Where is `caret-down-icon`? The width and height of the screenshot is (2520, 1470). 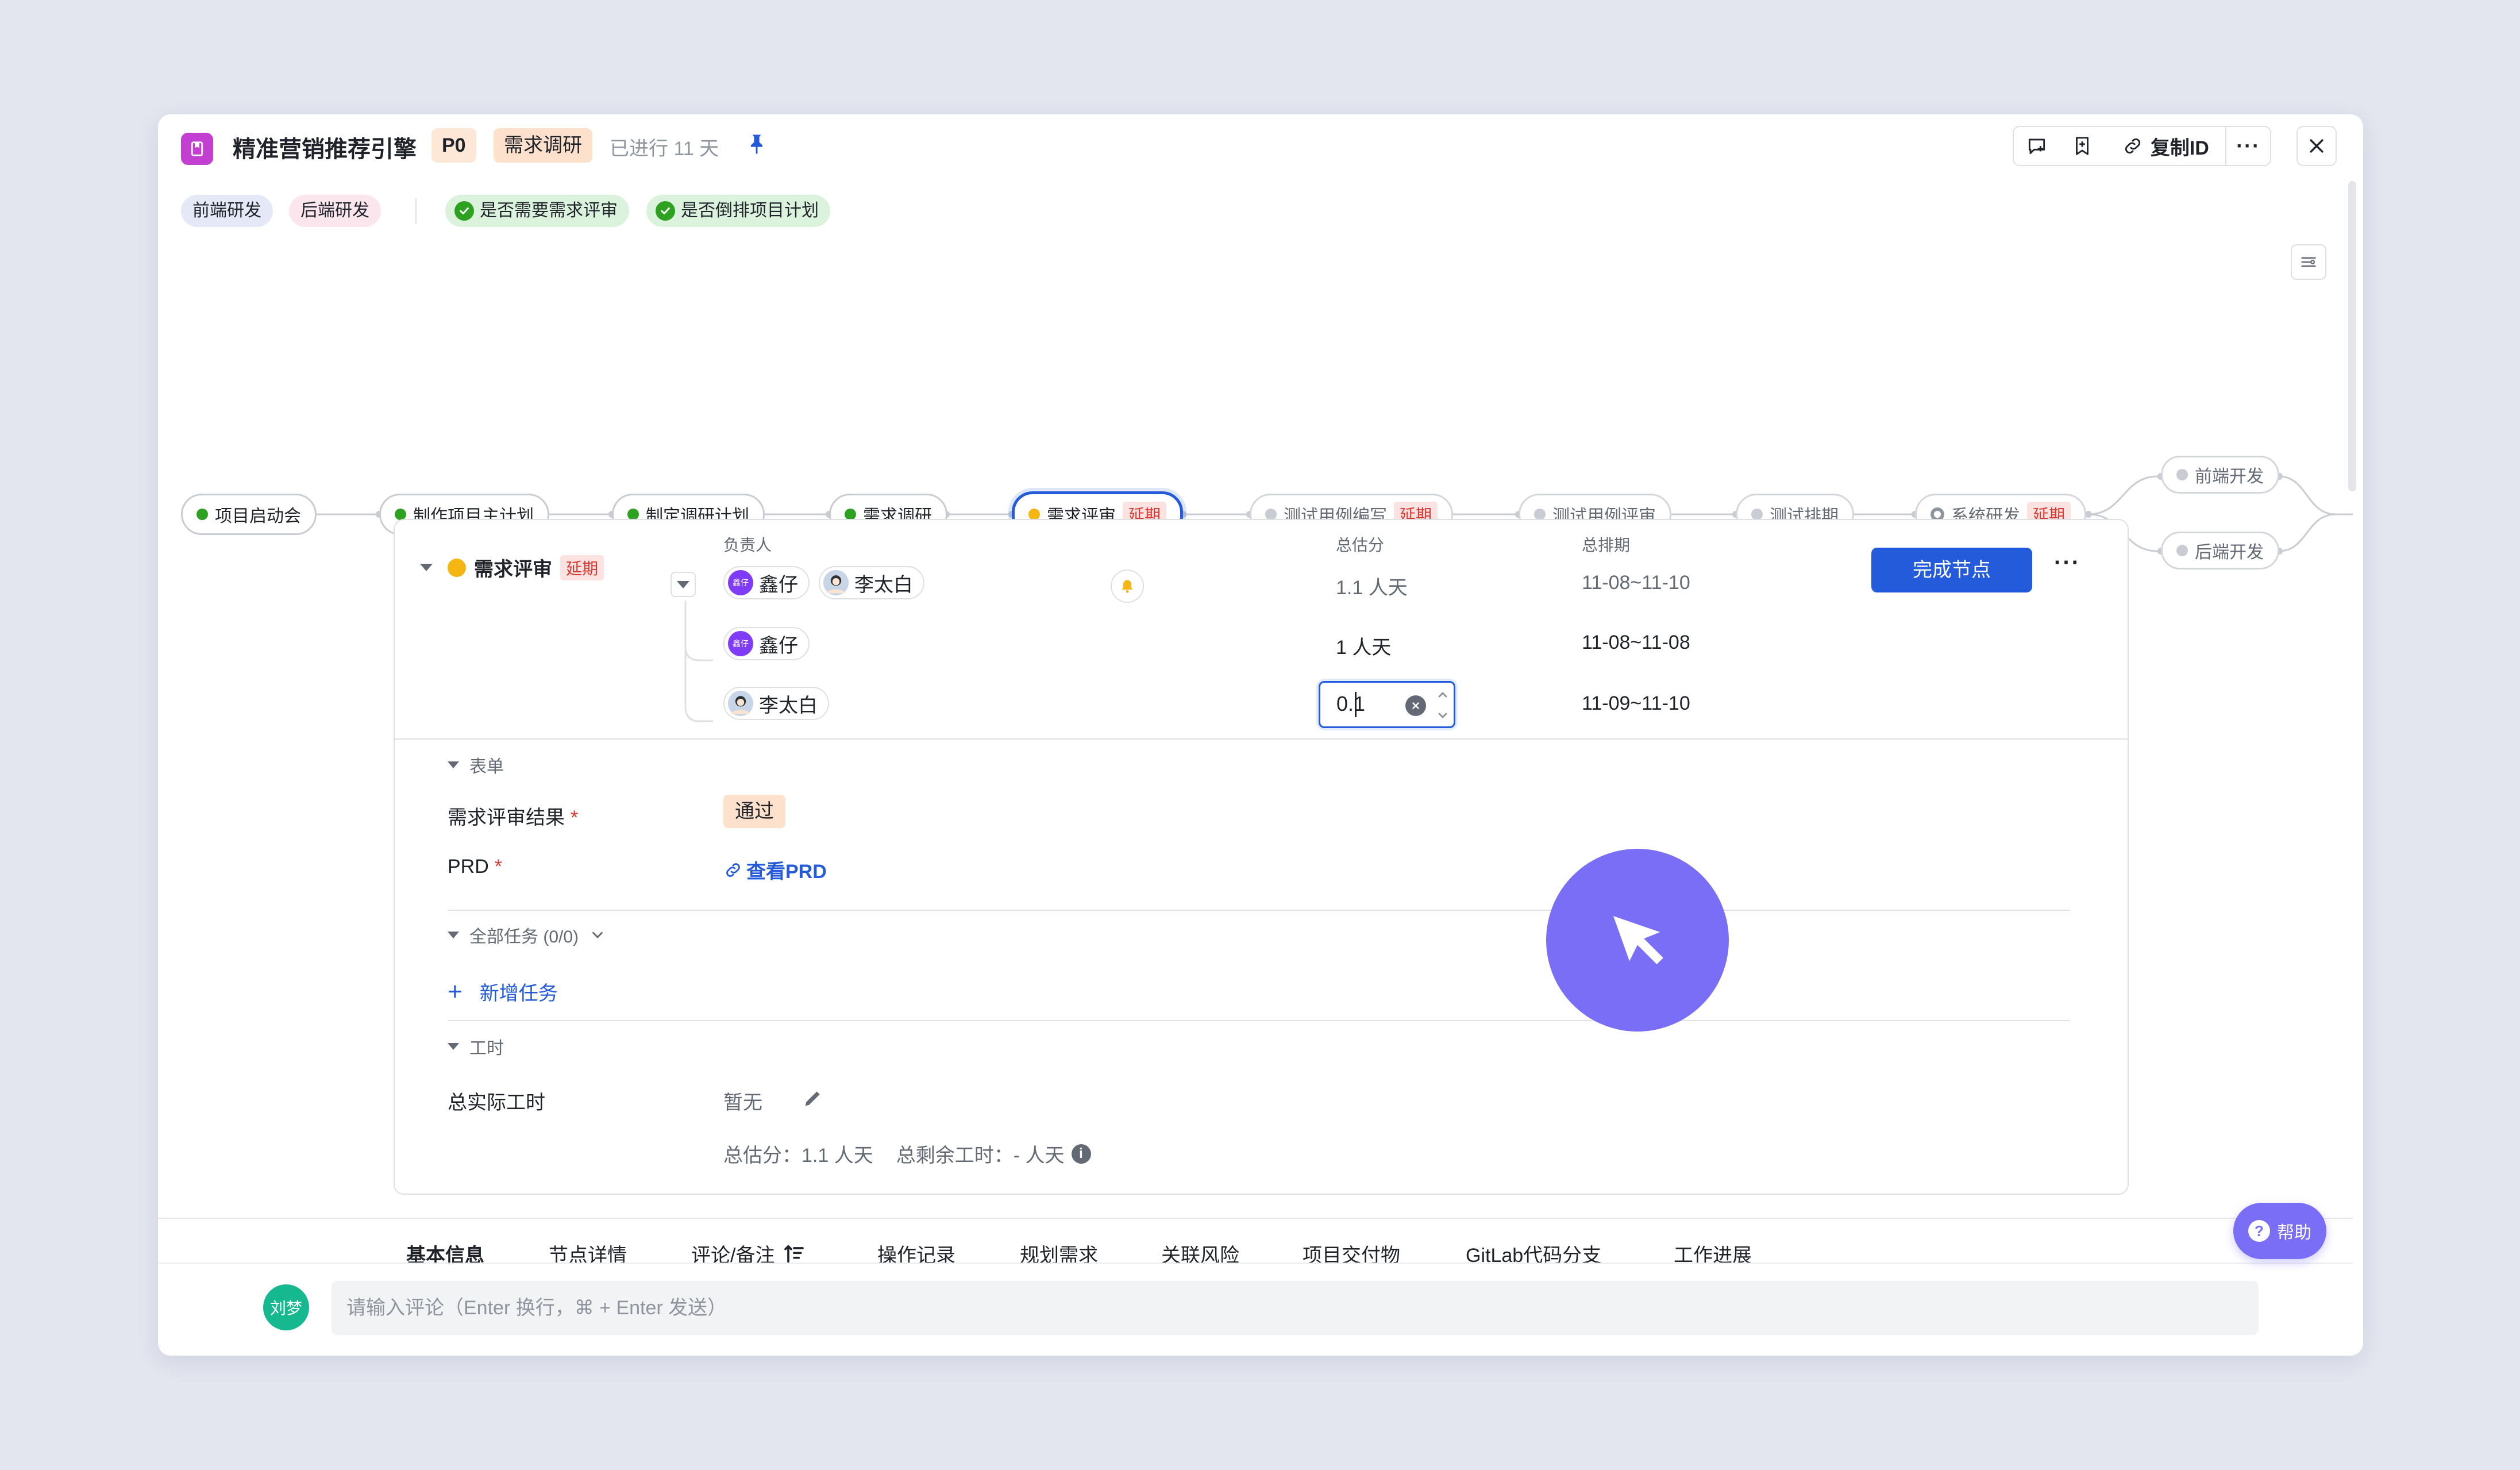
caret-down-icon is located at coordinates (453, 764).